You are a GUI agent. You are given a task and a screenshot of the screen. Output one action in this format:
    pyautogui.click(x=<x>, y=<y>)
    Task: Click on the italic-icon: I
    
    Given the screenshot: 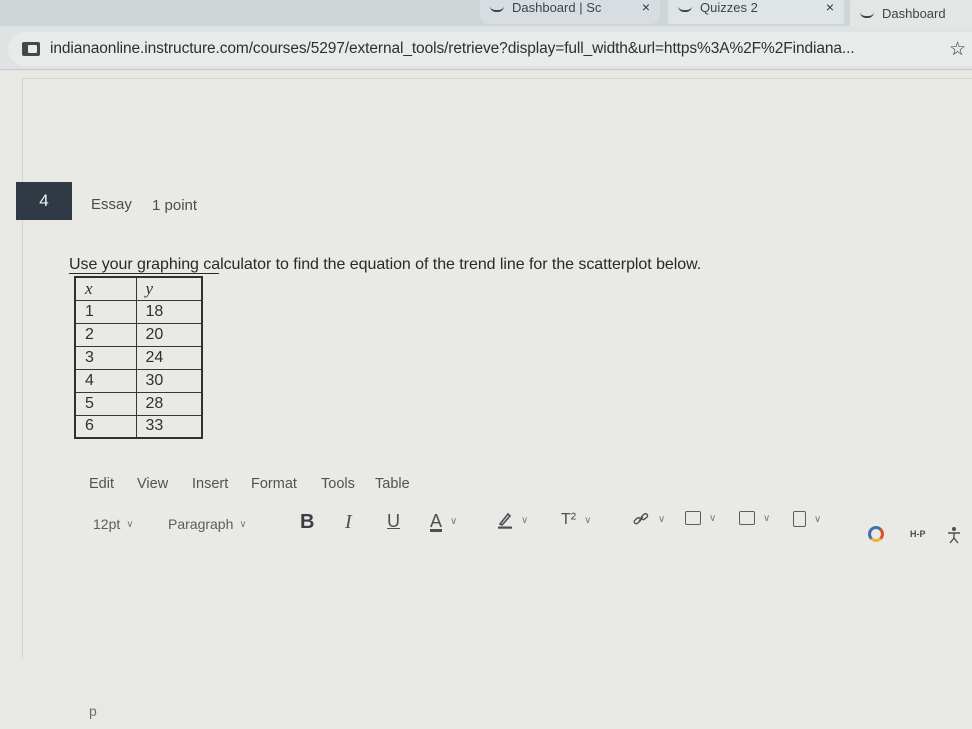 What is the action you would take?
    pyautogui.click(x=348, y=522)
    